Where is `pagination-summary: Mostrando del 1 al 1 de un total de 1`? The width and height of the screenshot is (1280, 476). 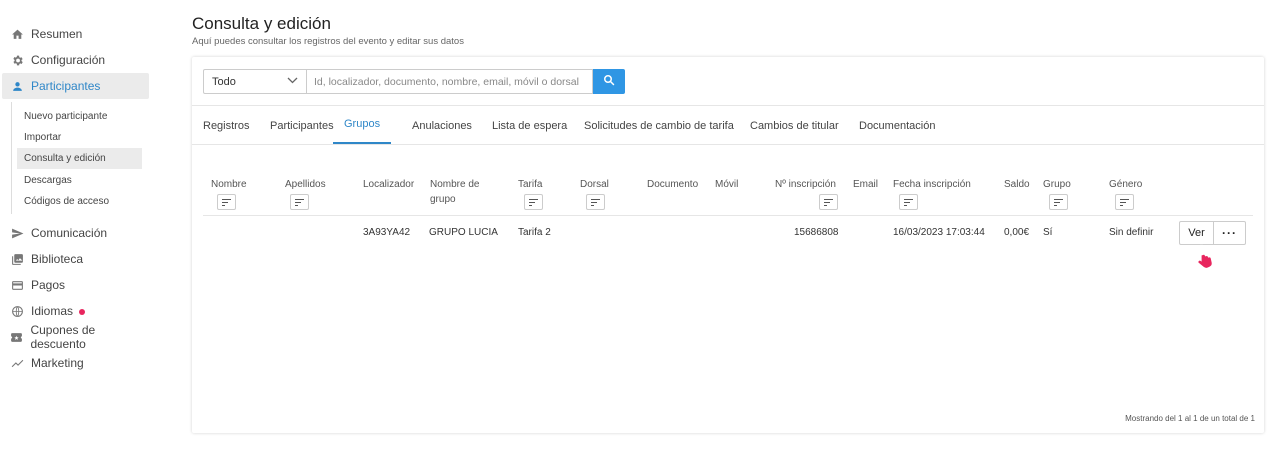 pagination-summary: Mostrando del 1 al 1 de un total de 1 is located at coordinates (1190, 418).